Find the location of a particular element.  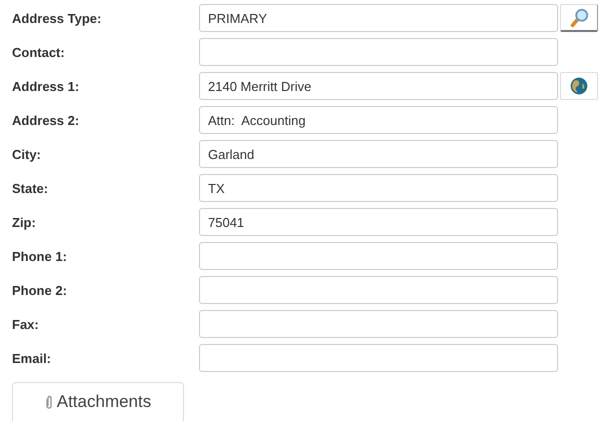

map-button is located at coordinates (579, 86).